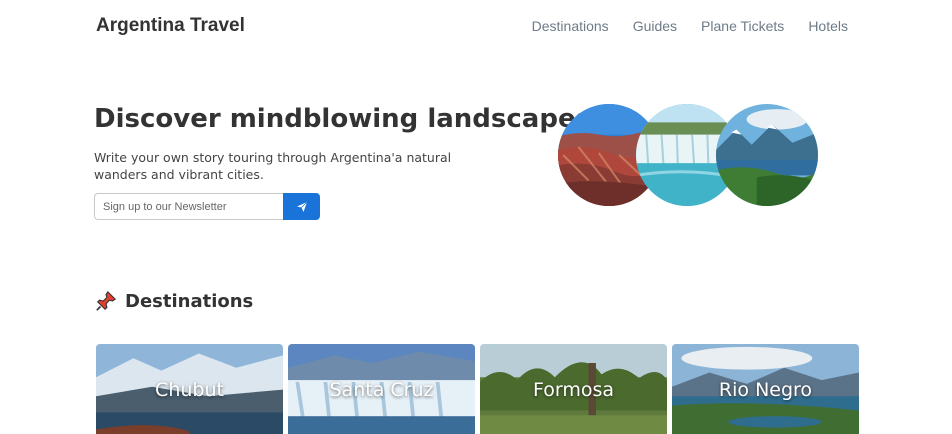 Image resolution: width=952 pixels, height=434 pixels. Describe the element at coordinates (189, 301) in the screenshot. I see `destinations-title: Destinations` at that location.